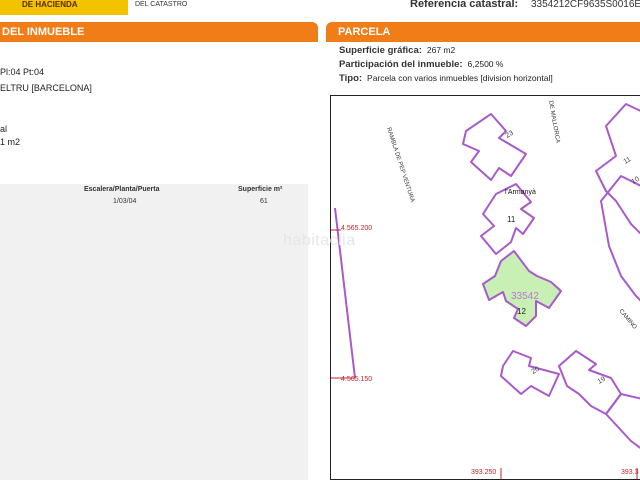 The height and width of the screenshot is (480, 640). What do you see at coordinates (585, 5) in the screenshot?
I see `reference-value: 3354212CF9635S0016E` at bounding box center [585, 5].